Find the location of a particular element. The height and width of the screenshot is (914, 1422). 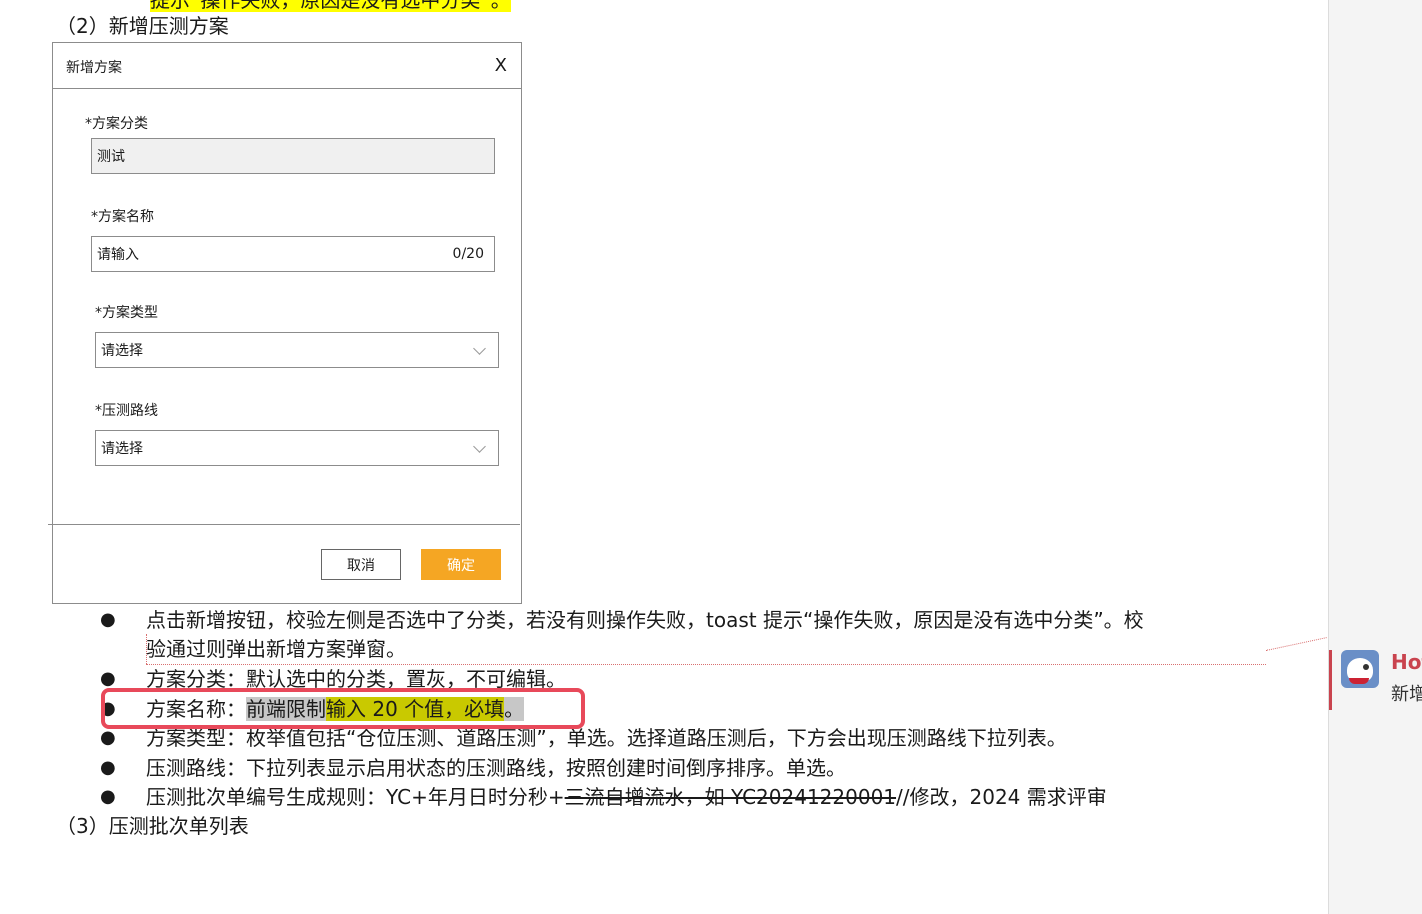

top-line-text: 提示“操作失败，原因是没有选中分类”。 is located at coordinates (330, 6).